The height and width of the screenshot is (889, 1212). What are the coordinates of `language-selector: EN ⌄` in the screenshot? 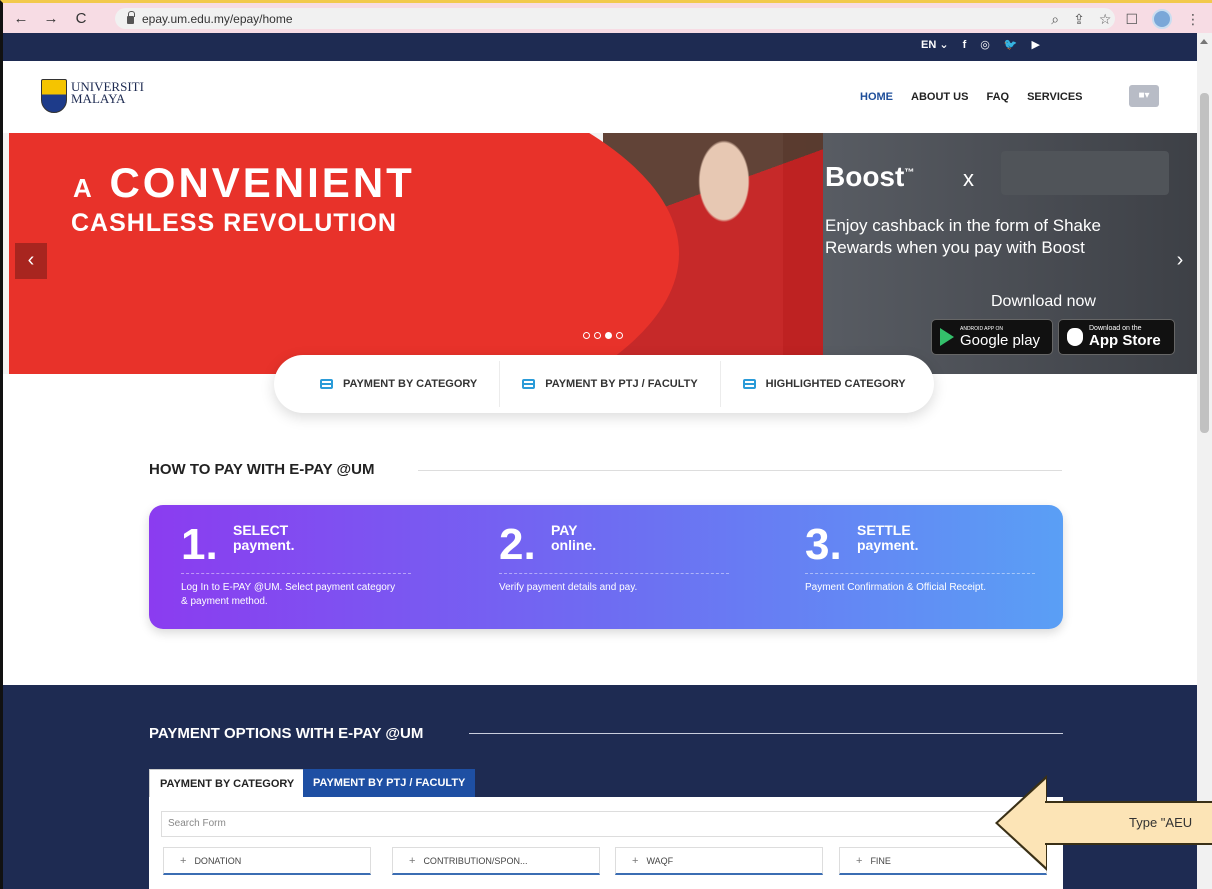 It's located at (935, 44).